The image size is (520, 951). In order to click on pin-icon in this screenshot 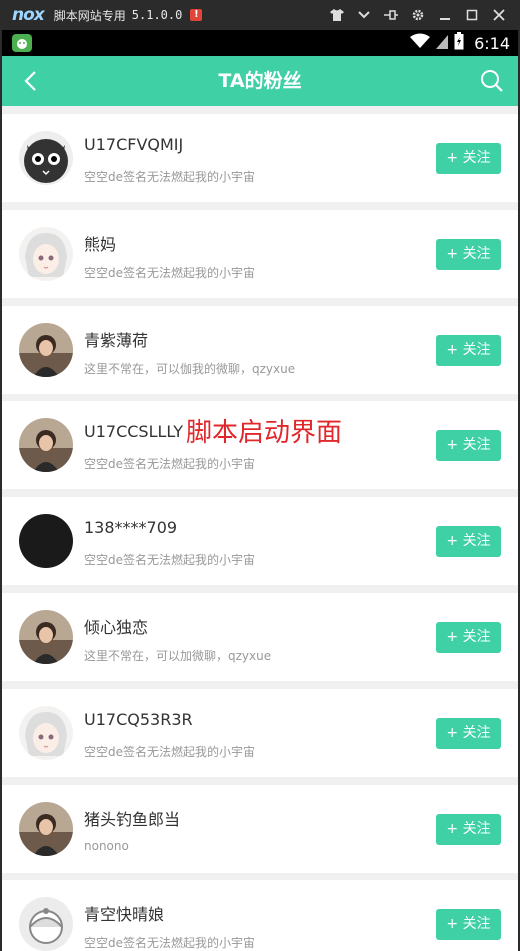, I will do `click(390, 15)`.